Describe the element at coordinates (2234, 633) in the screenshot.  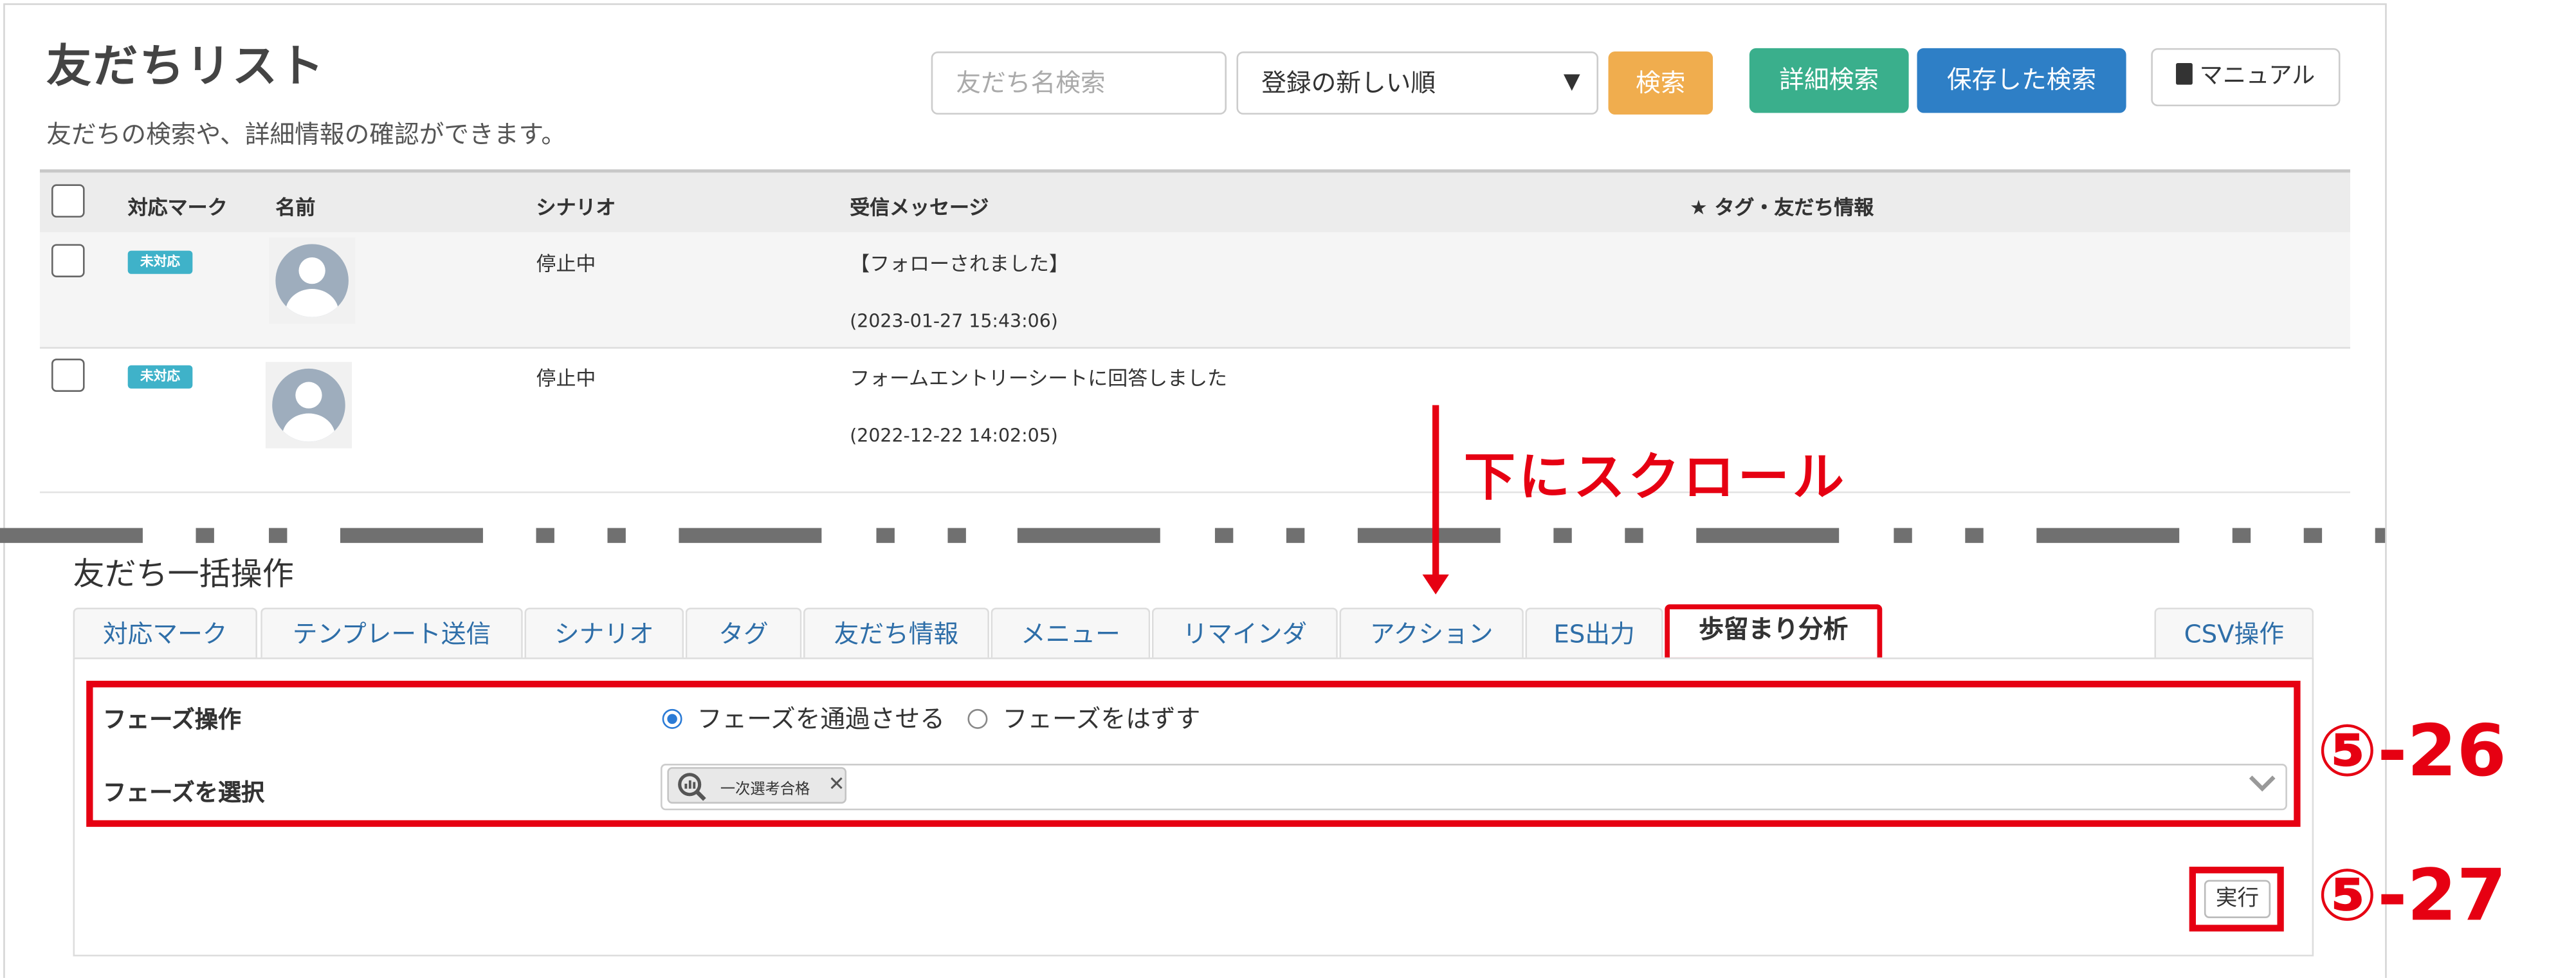
I see `tab-csv: CSV操作` at that location.